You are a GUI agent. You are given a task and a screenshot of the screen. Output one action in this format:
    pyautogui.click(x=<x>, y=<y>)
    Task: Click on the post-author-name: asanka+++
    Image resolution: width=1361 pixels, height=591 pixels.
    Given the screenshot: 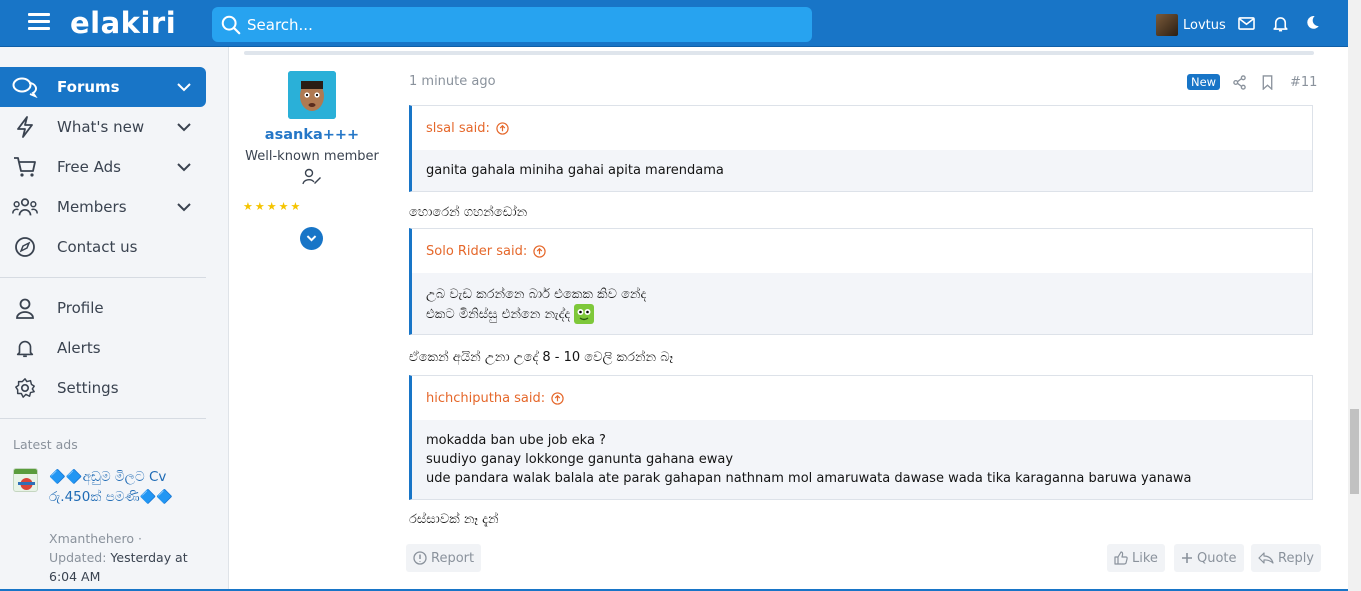 What is the action you would take?
    pyautogui.click(x=312, y=135)
    